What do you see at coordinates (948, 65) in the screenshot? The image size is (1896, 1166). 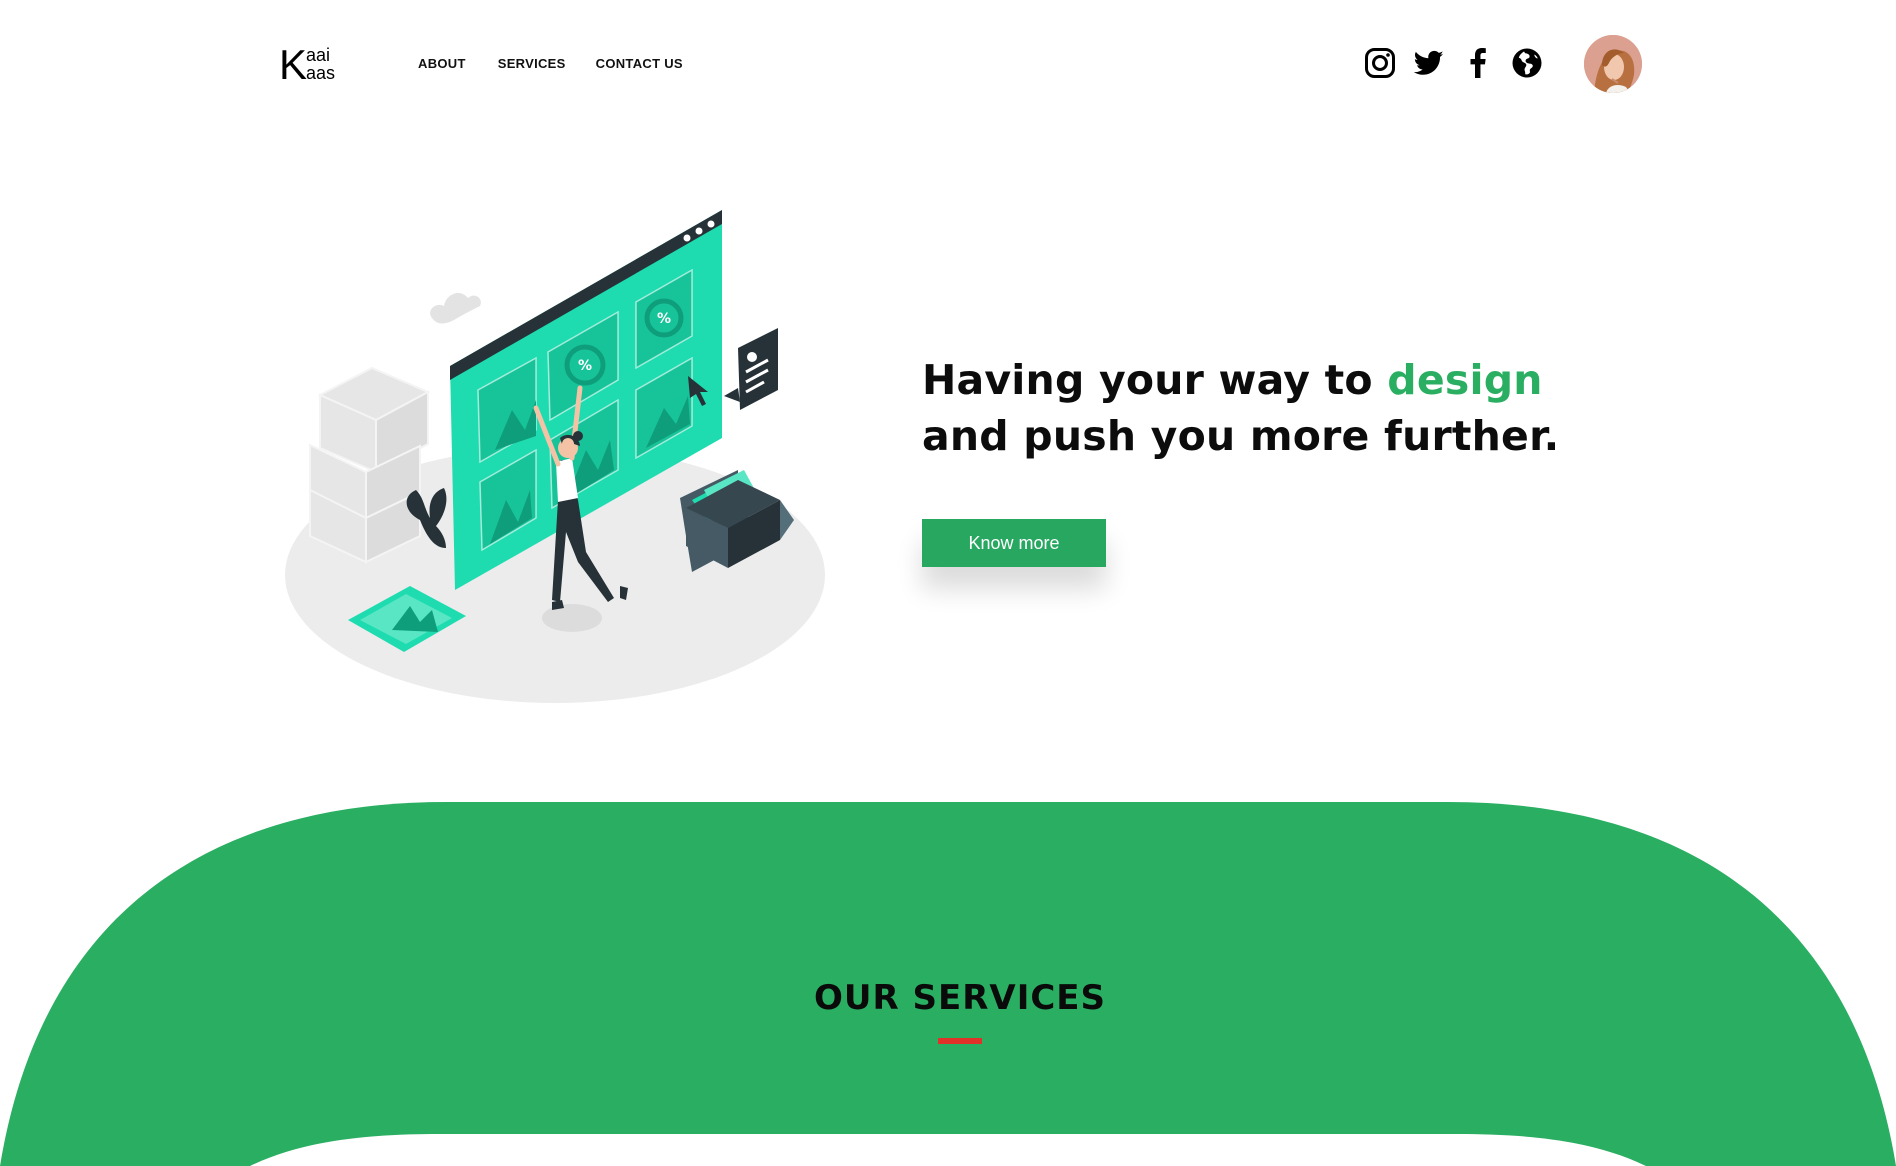 I see `site-header: K aai aas ABOUT SERVICES CONTACT US` at bounding box center [948, 65].